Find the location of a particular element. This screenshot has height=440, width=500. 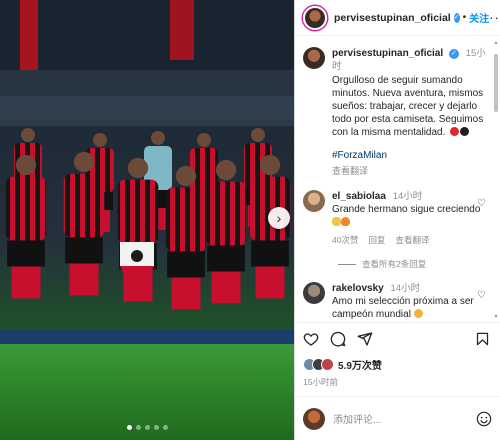

comment-icon is located at coordinates (338, 339).